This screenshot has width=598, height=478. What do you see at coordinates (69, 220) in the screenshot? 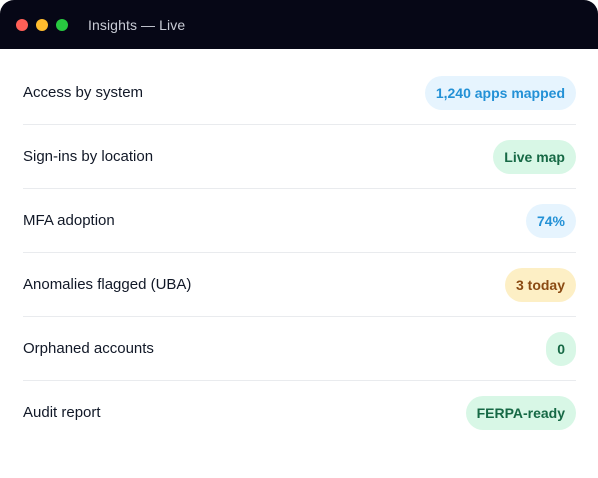
I see `insight-label: MFA adoption` at bounding box center [69, 220].